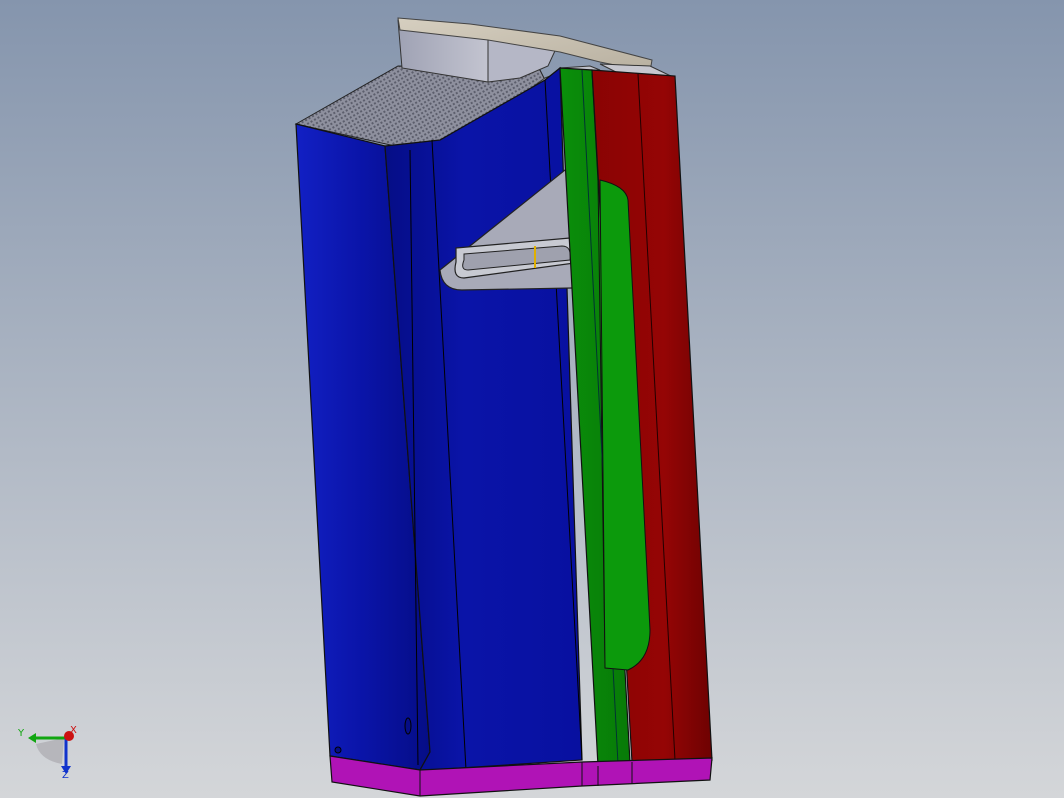  Describe the element at coordinates (73, 730) in the screenshot. I see `triad-x-label: X` at that location.